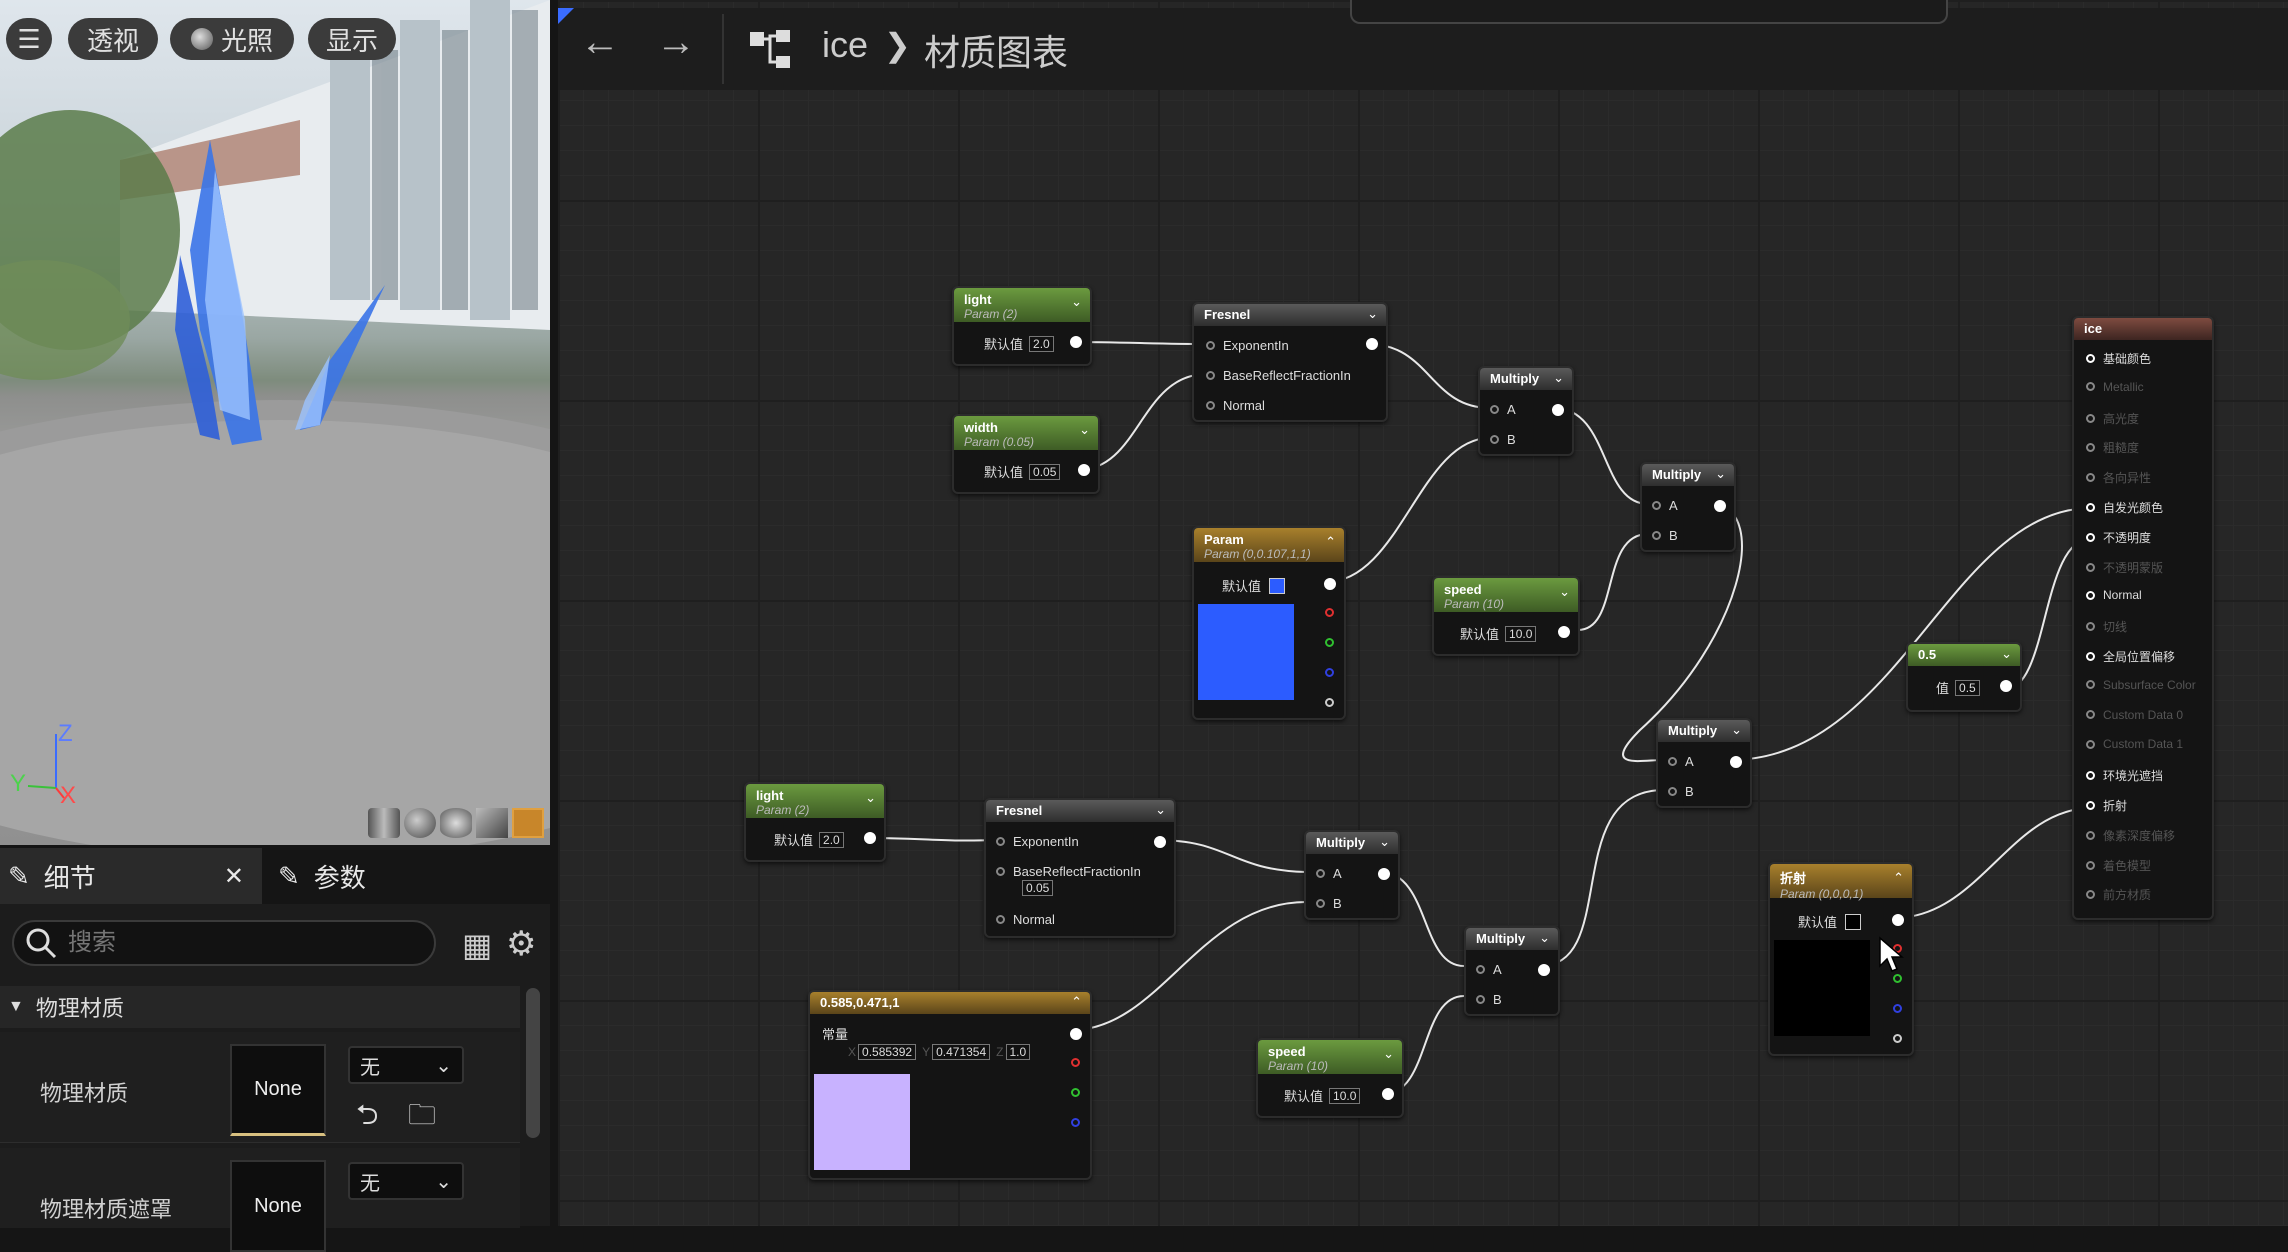  Describe the element at coordinates (1045, 471) in the screenshot. I see `default-value-field: 0.05` at that location.